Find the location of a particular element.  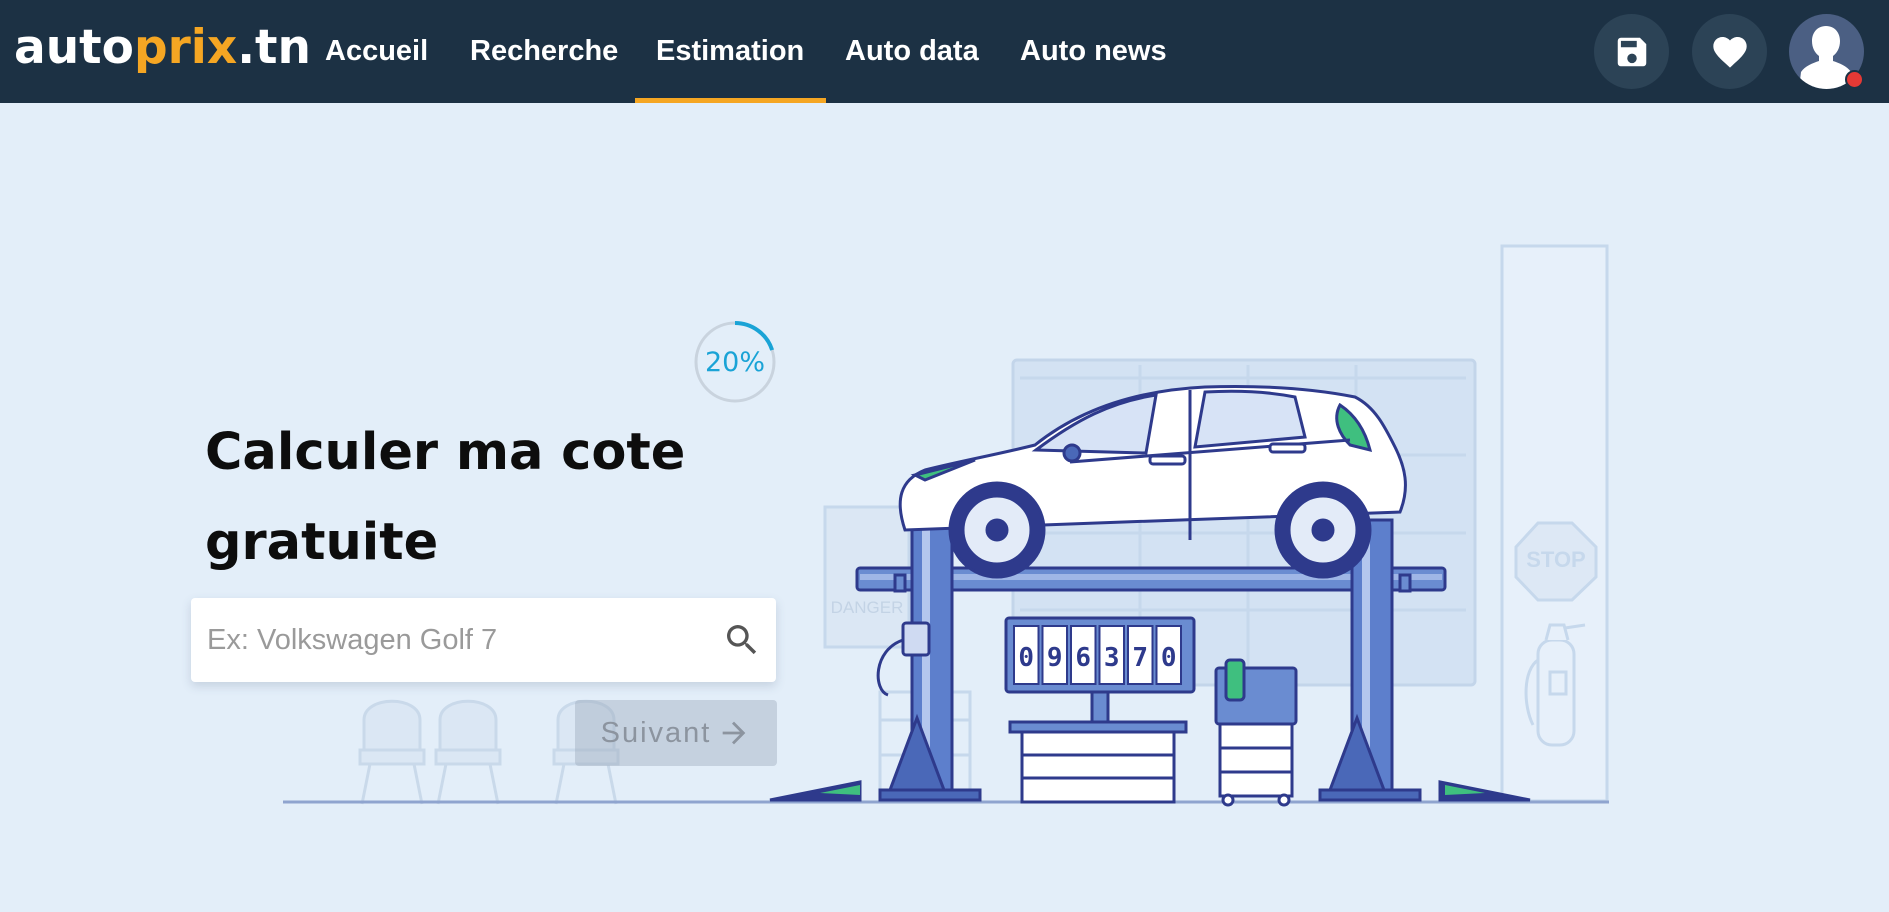

wall-column is located at coordinates (1554, 523).